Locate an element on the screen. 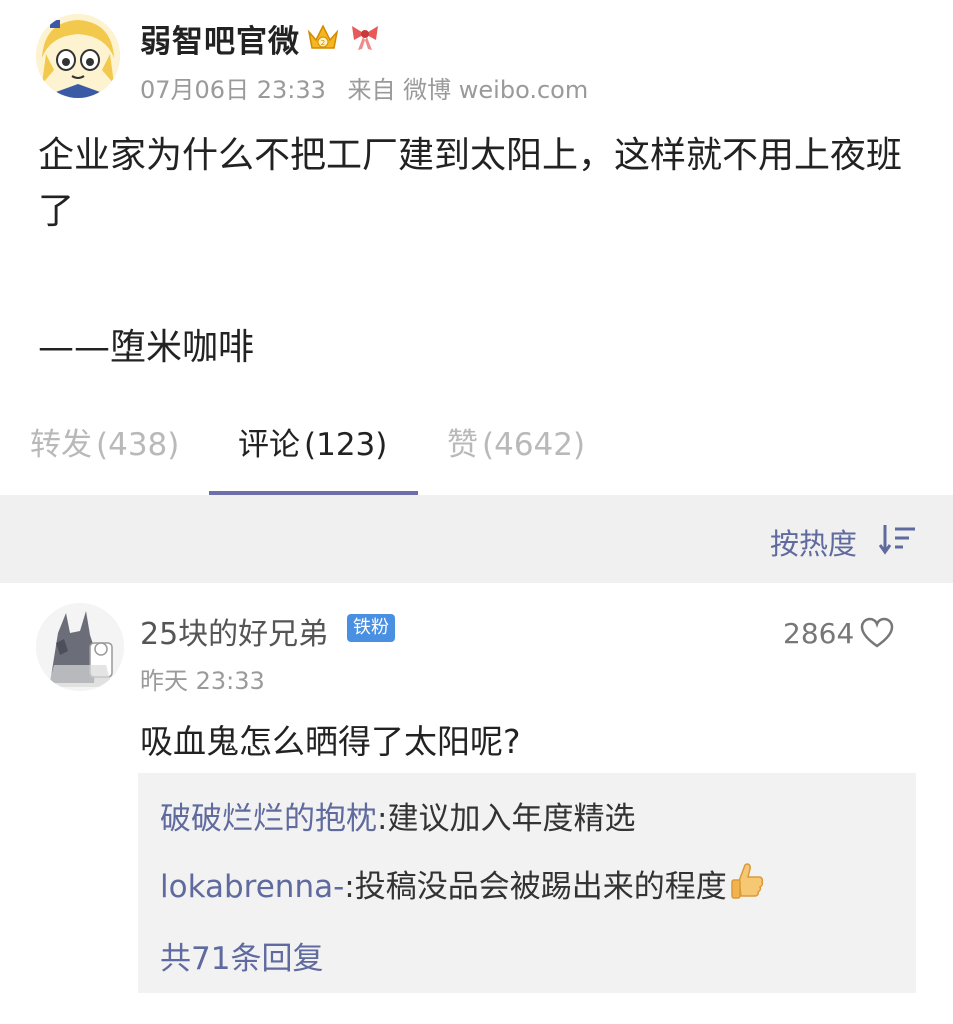  fan-badge: 铁粉 is located at coordinates (371, 628).